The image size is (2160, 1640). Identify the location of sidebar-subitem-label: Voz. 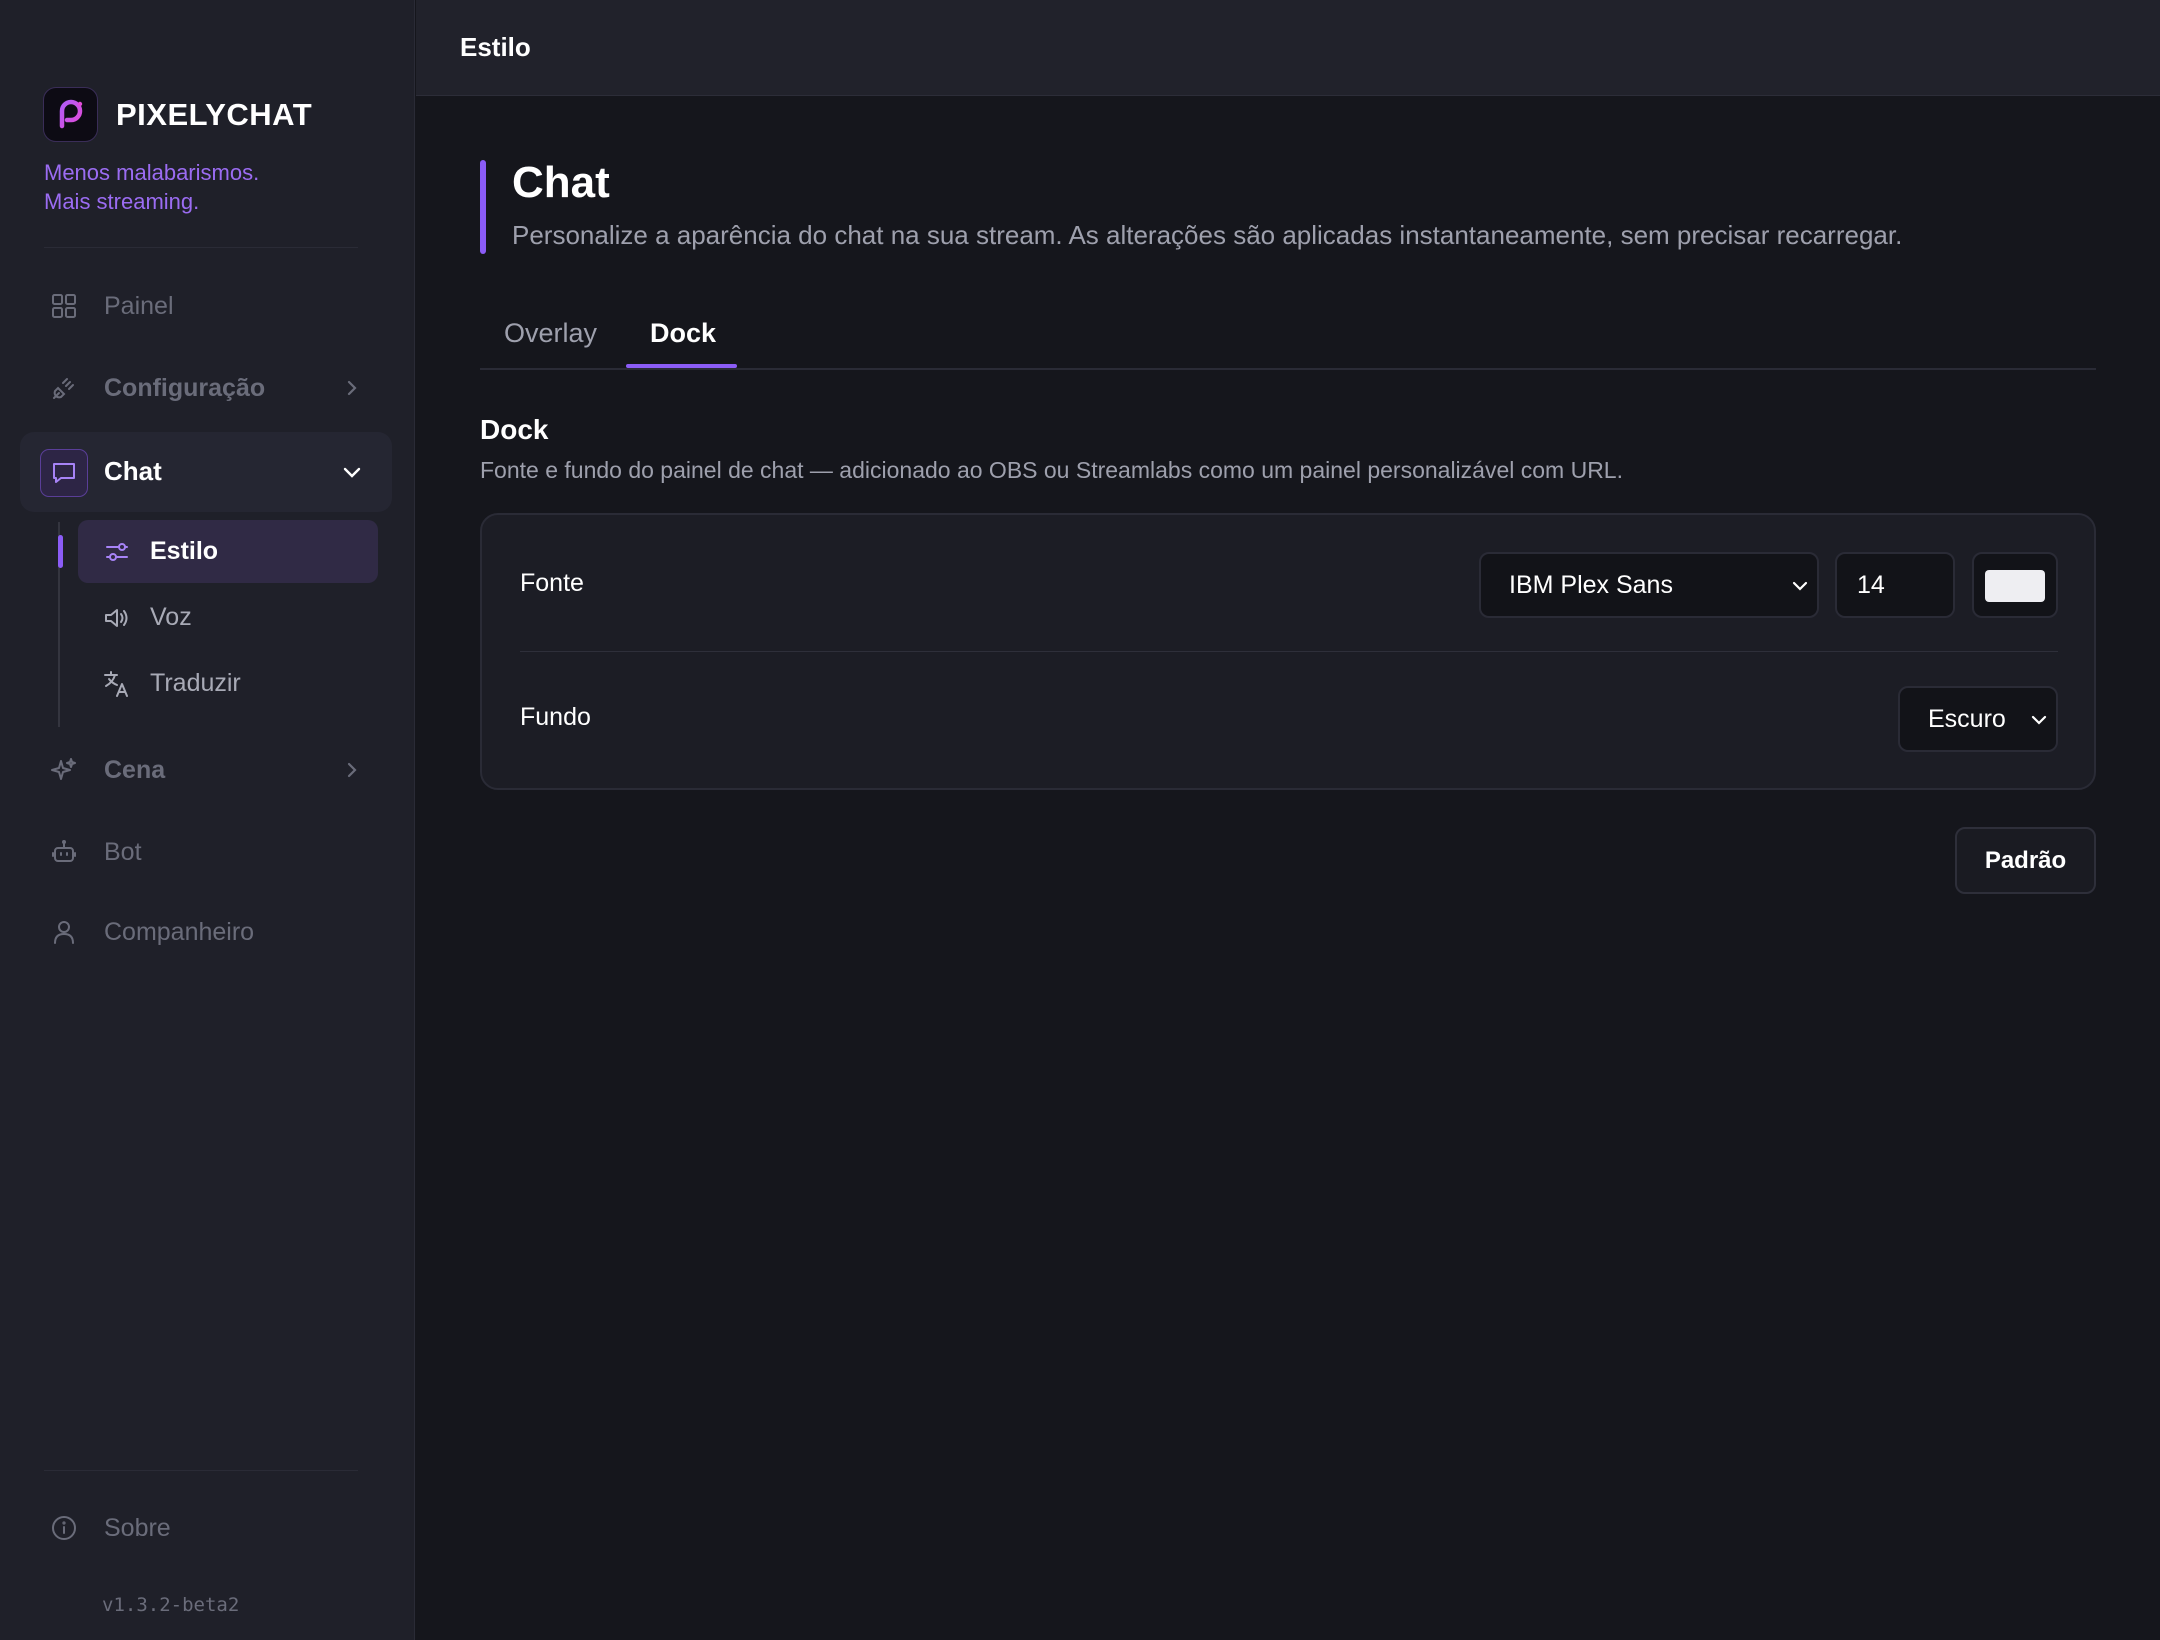
(171, 617).